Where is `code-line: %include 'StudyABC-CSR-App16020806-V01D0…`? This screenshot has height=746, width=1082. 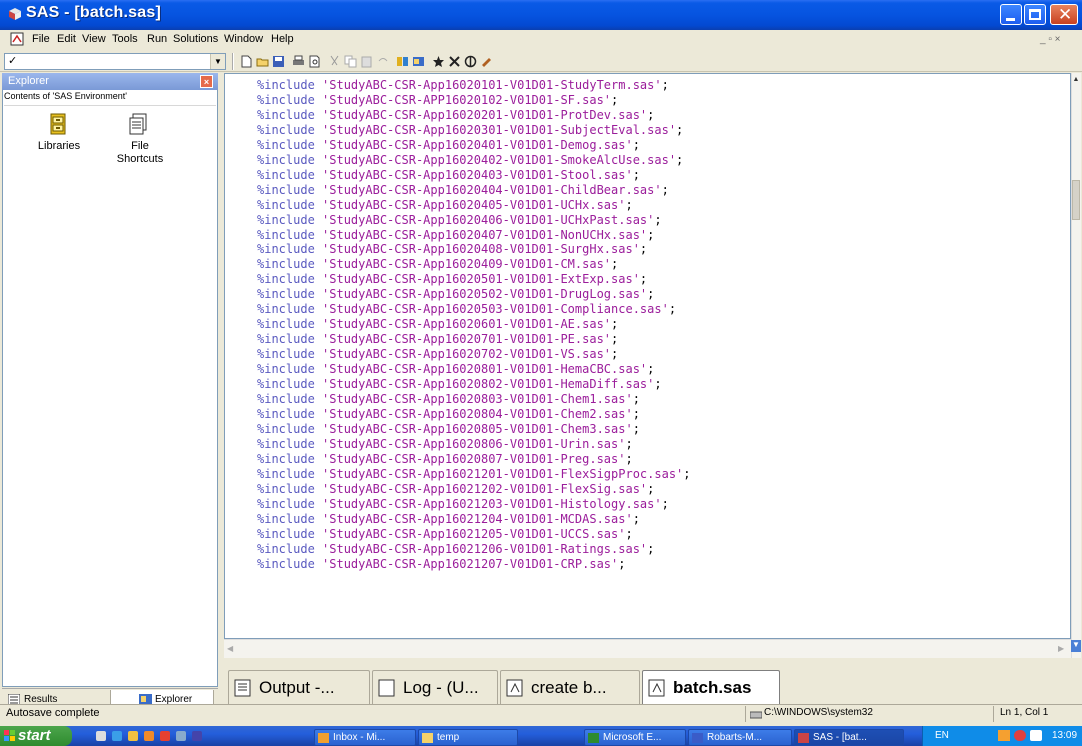
code-line: %include 'StudyABC-CSR-App16020806-V01D0… is located at coordinates (474, 444).